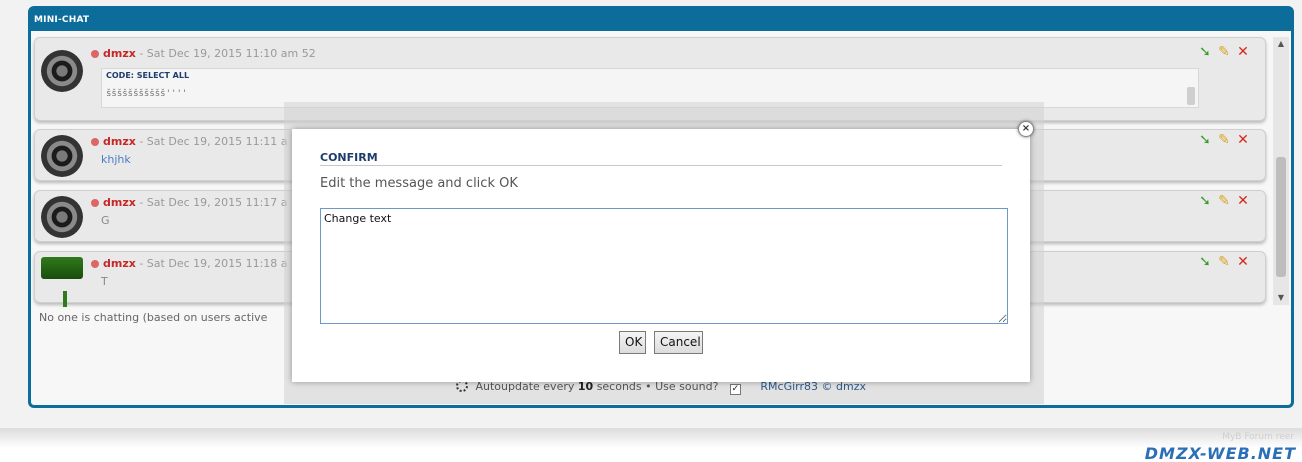 The width and height of the screenshot is (1302, 462). I want to click on code-select-all: CODE: SELECT ALL, so click(147, 75).